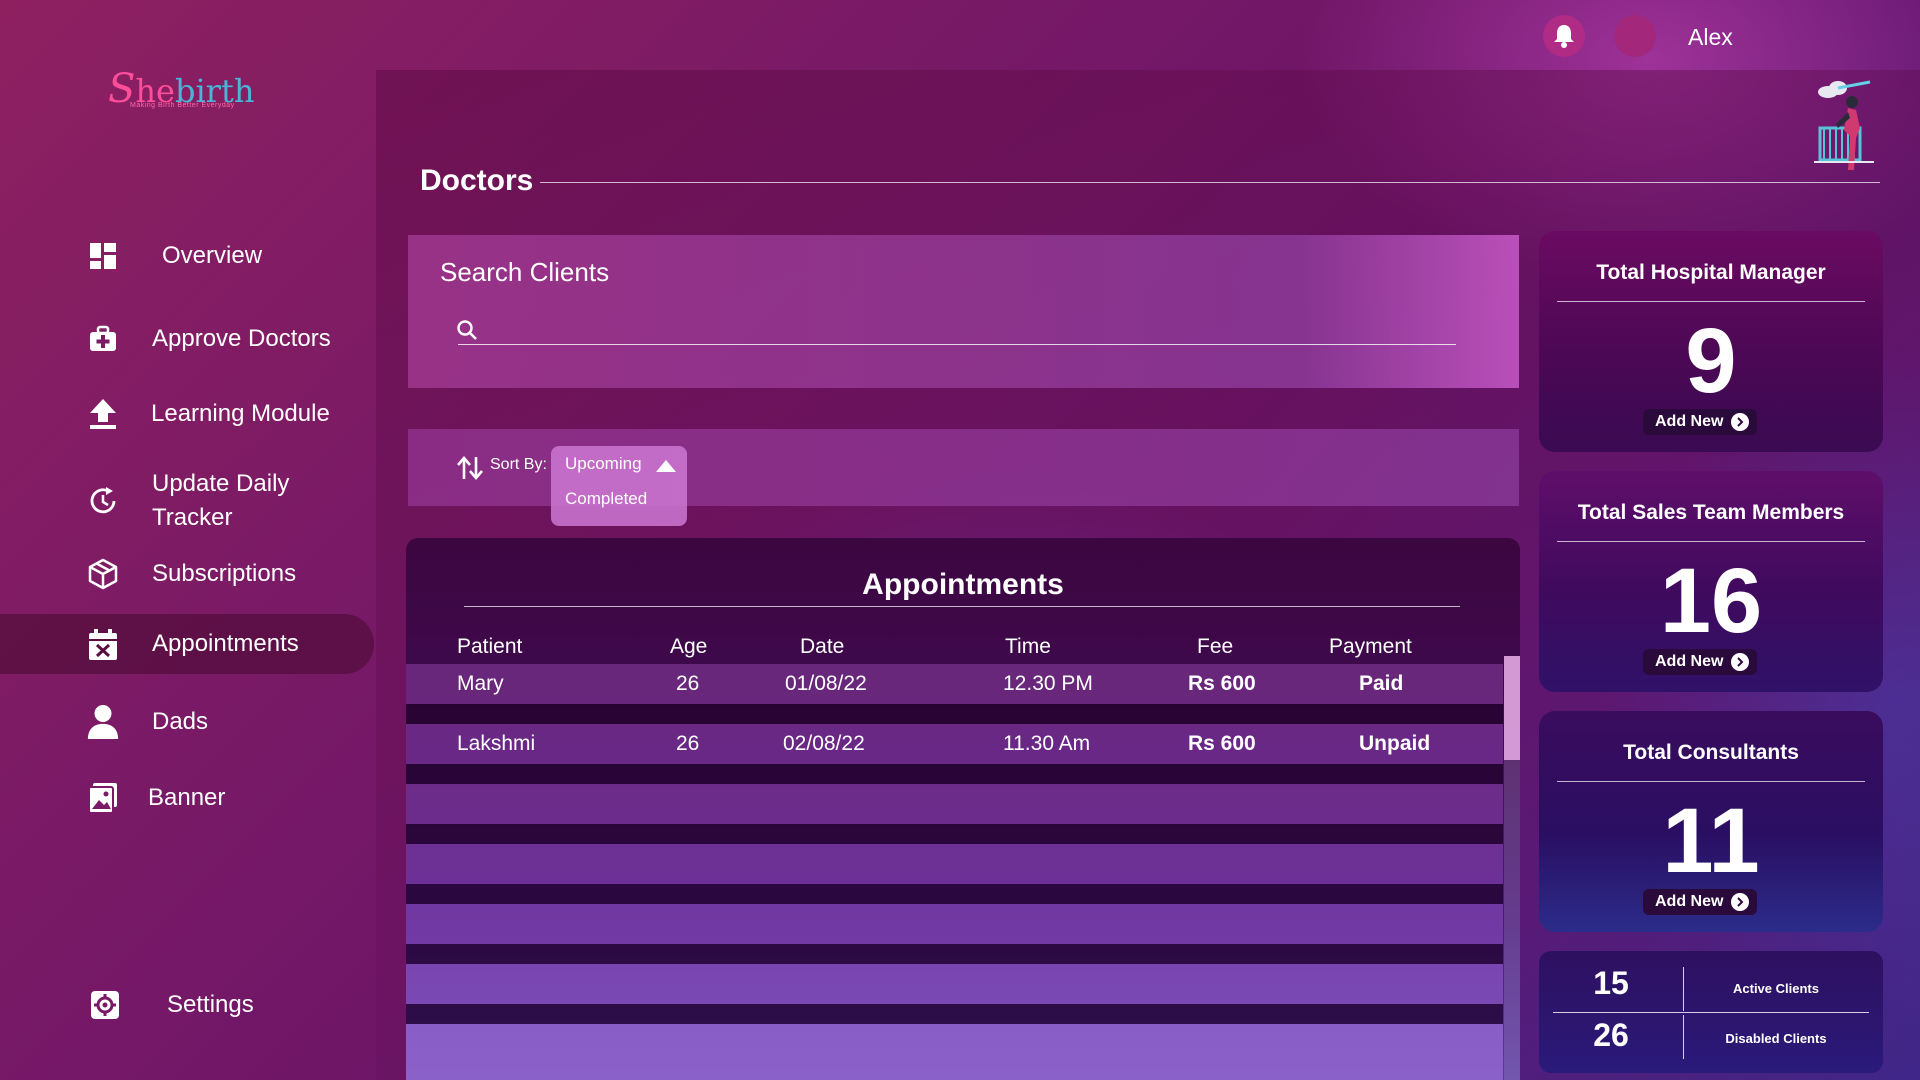  Describe the element at coordinates (688, 647) in the screenshot. I see `column-header-age: Age` at that location.